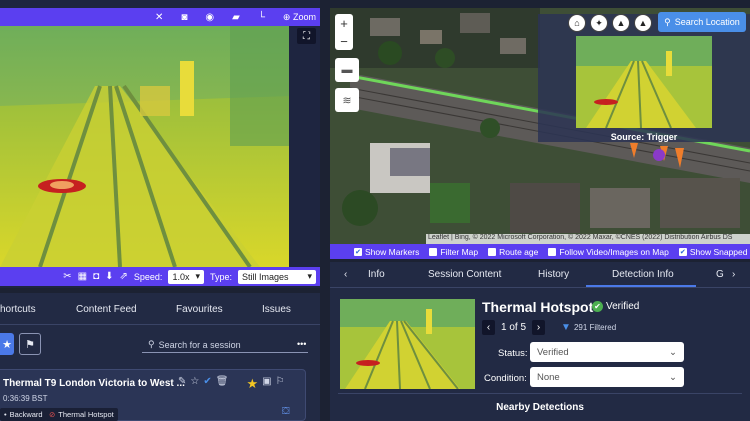  Describe the element at coordinates (643, 23) in the screenshot. I see `alert-triangle-icon: ▲` at that location.